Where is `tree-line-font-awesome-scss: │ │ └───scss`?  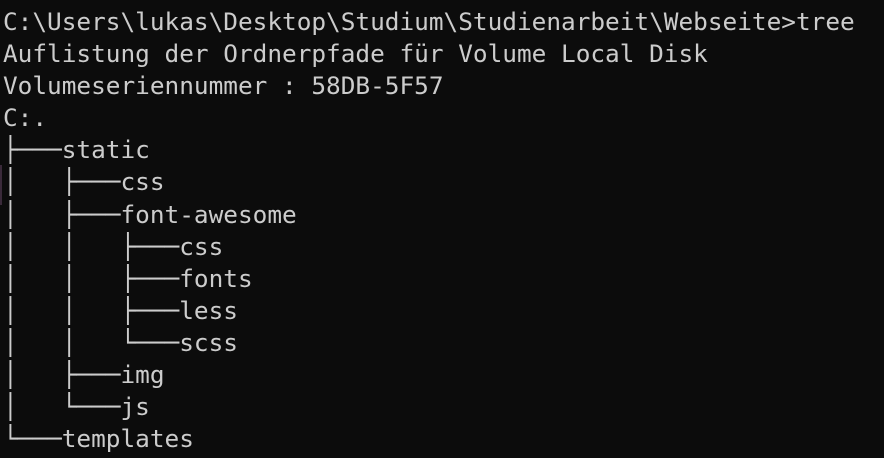
tree-line-font-awesome-scss: │ │ └───scss is located at coordinates (120, 342).